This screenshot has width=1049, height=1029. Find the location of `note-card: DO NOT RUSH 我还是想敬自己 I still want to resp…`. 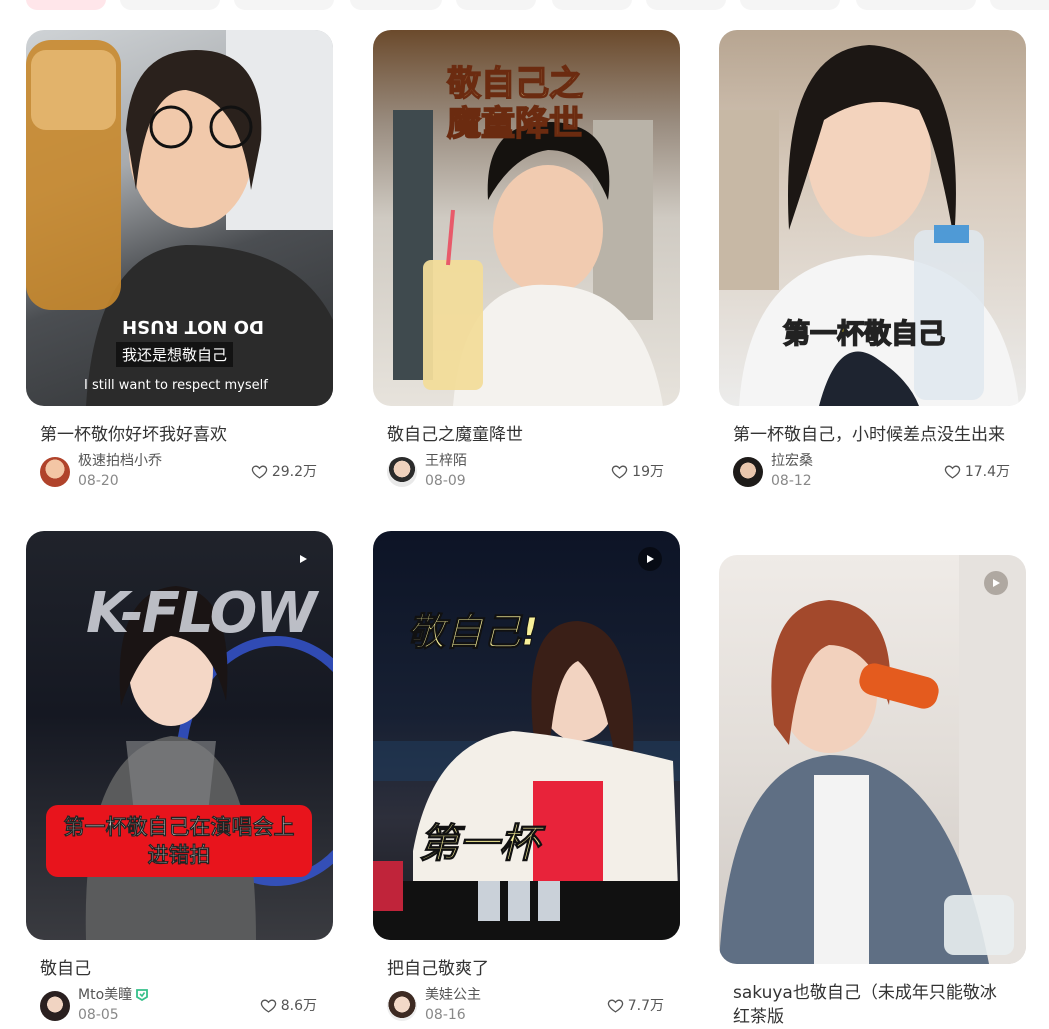

note-card: DO NOT RUSH 我还是想敬自己 I still want to resp… is located at coordinates (179, 259).